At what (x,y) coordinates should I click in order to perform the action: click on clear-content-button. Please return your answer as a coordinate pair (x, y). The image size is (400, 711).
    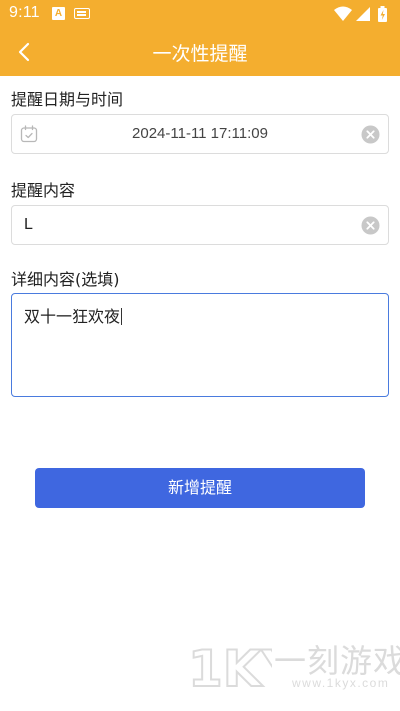
    Looking at the image, I should click on (370, 225).